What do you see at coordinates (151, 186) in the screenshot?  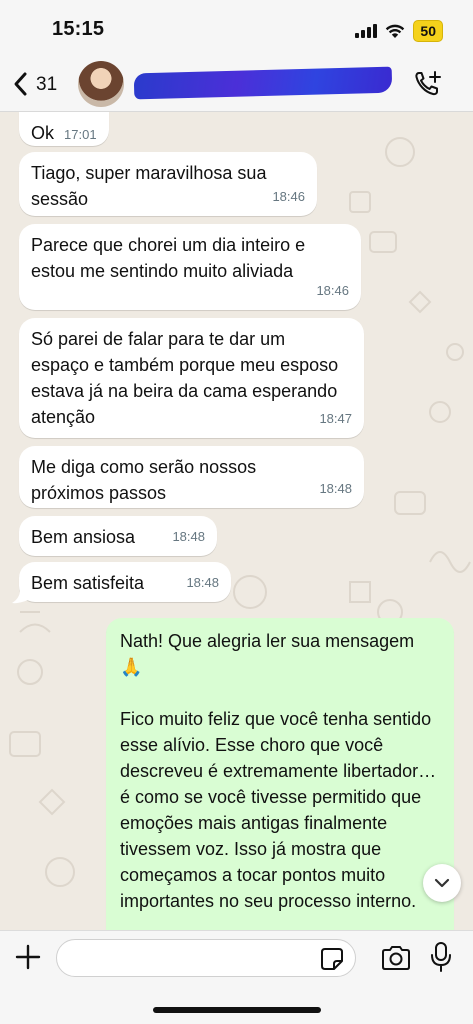 I see `message-text: Tiago, super maravilhosa sua sessão` at bounding box center [151, 186].